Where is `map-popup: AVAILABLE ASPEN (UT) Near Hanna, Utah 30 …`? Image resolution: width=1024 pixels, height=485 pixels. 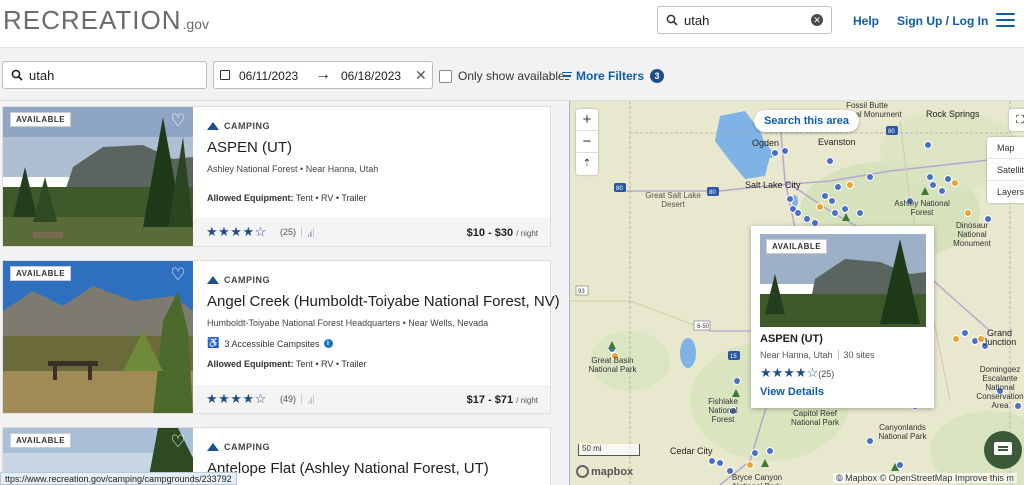
map-popup: AVAILABLE ASPEN (UT) Near Hanna, Utah 30 … is located at coordinates (842, 317).